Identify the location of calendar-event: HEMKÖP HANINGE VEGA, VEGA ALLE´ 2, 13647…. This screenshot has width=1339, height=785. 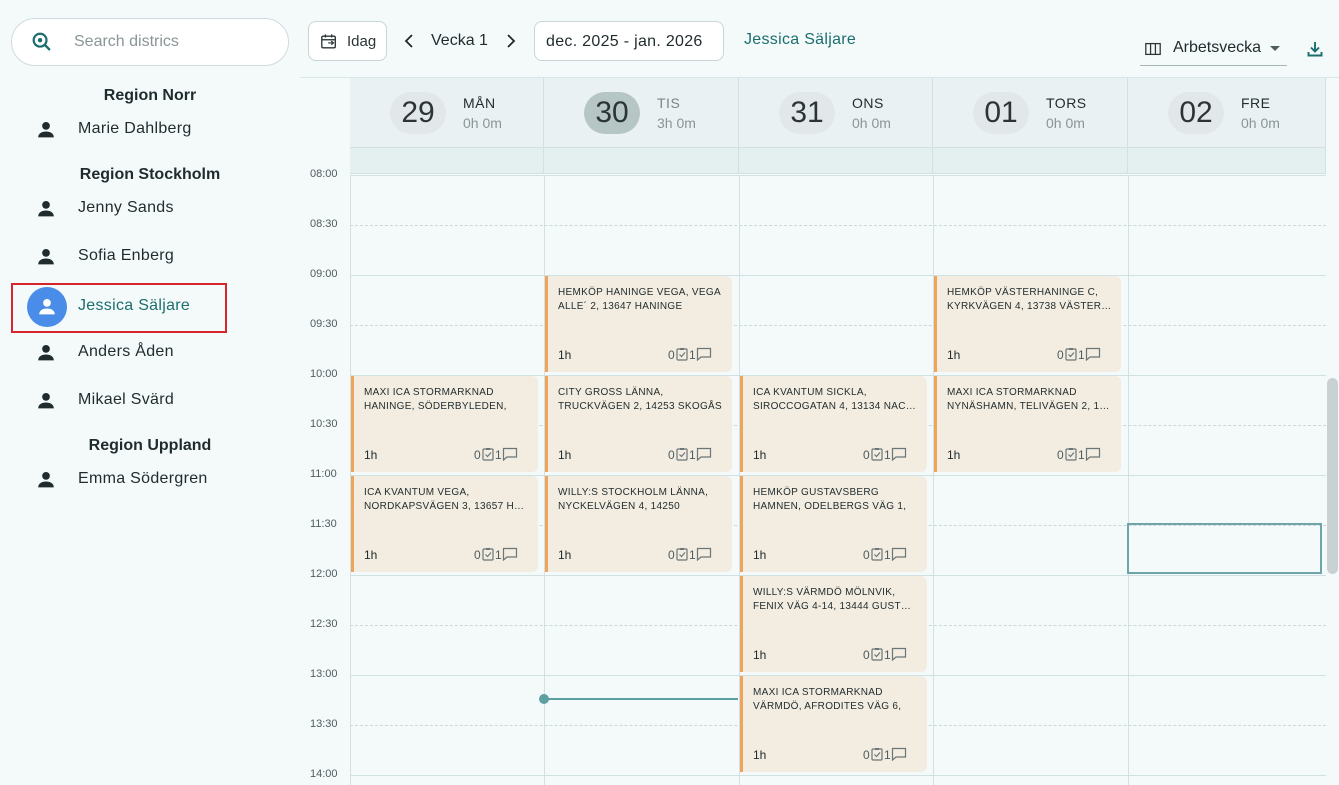
(638, 324).